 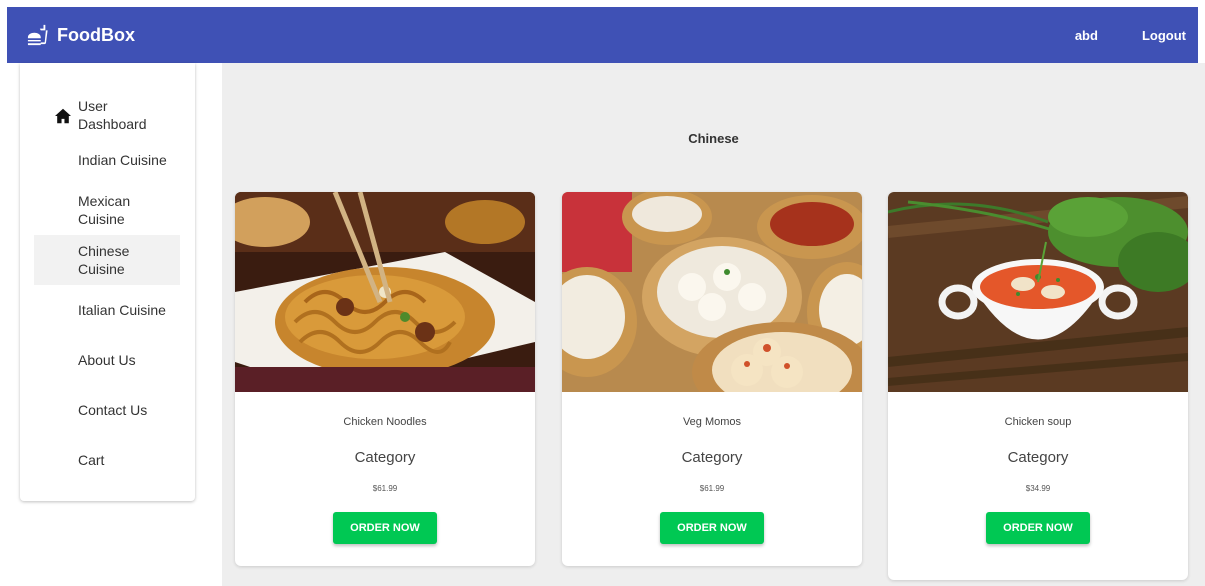 I want to click on sidebar-item-label: Cart, so click(x=91, y=460).